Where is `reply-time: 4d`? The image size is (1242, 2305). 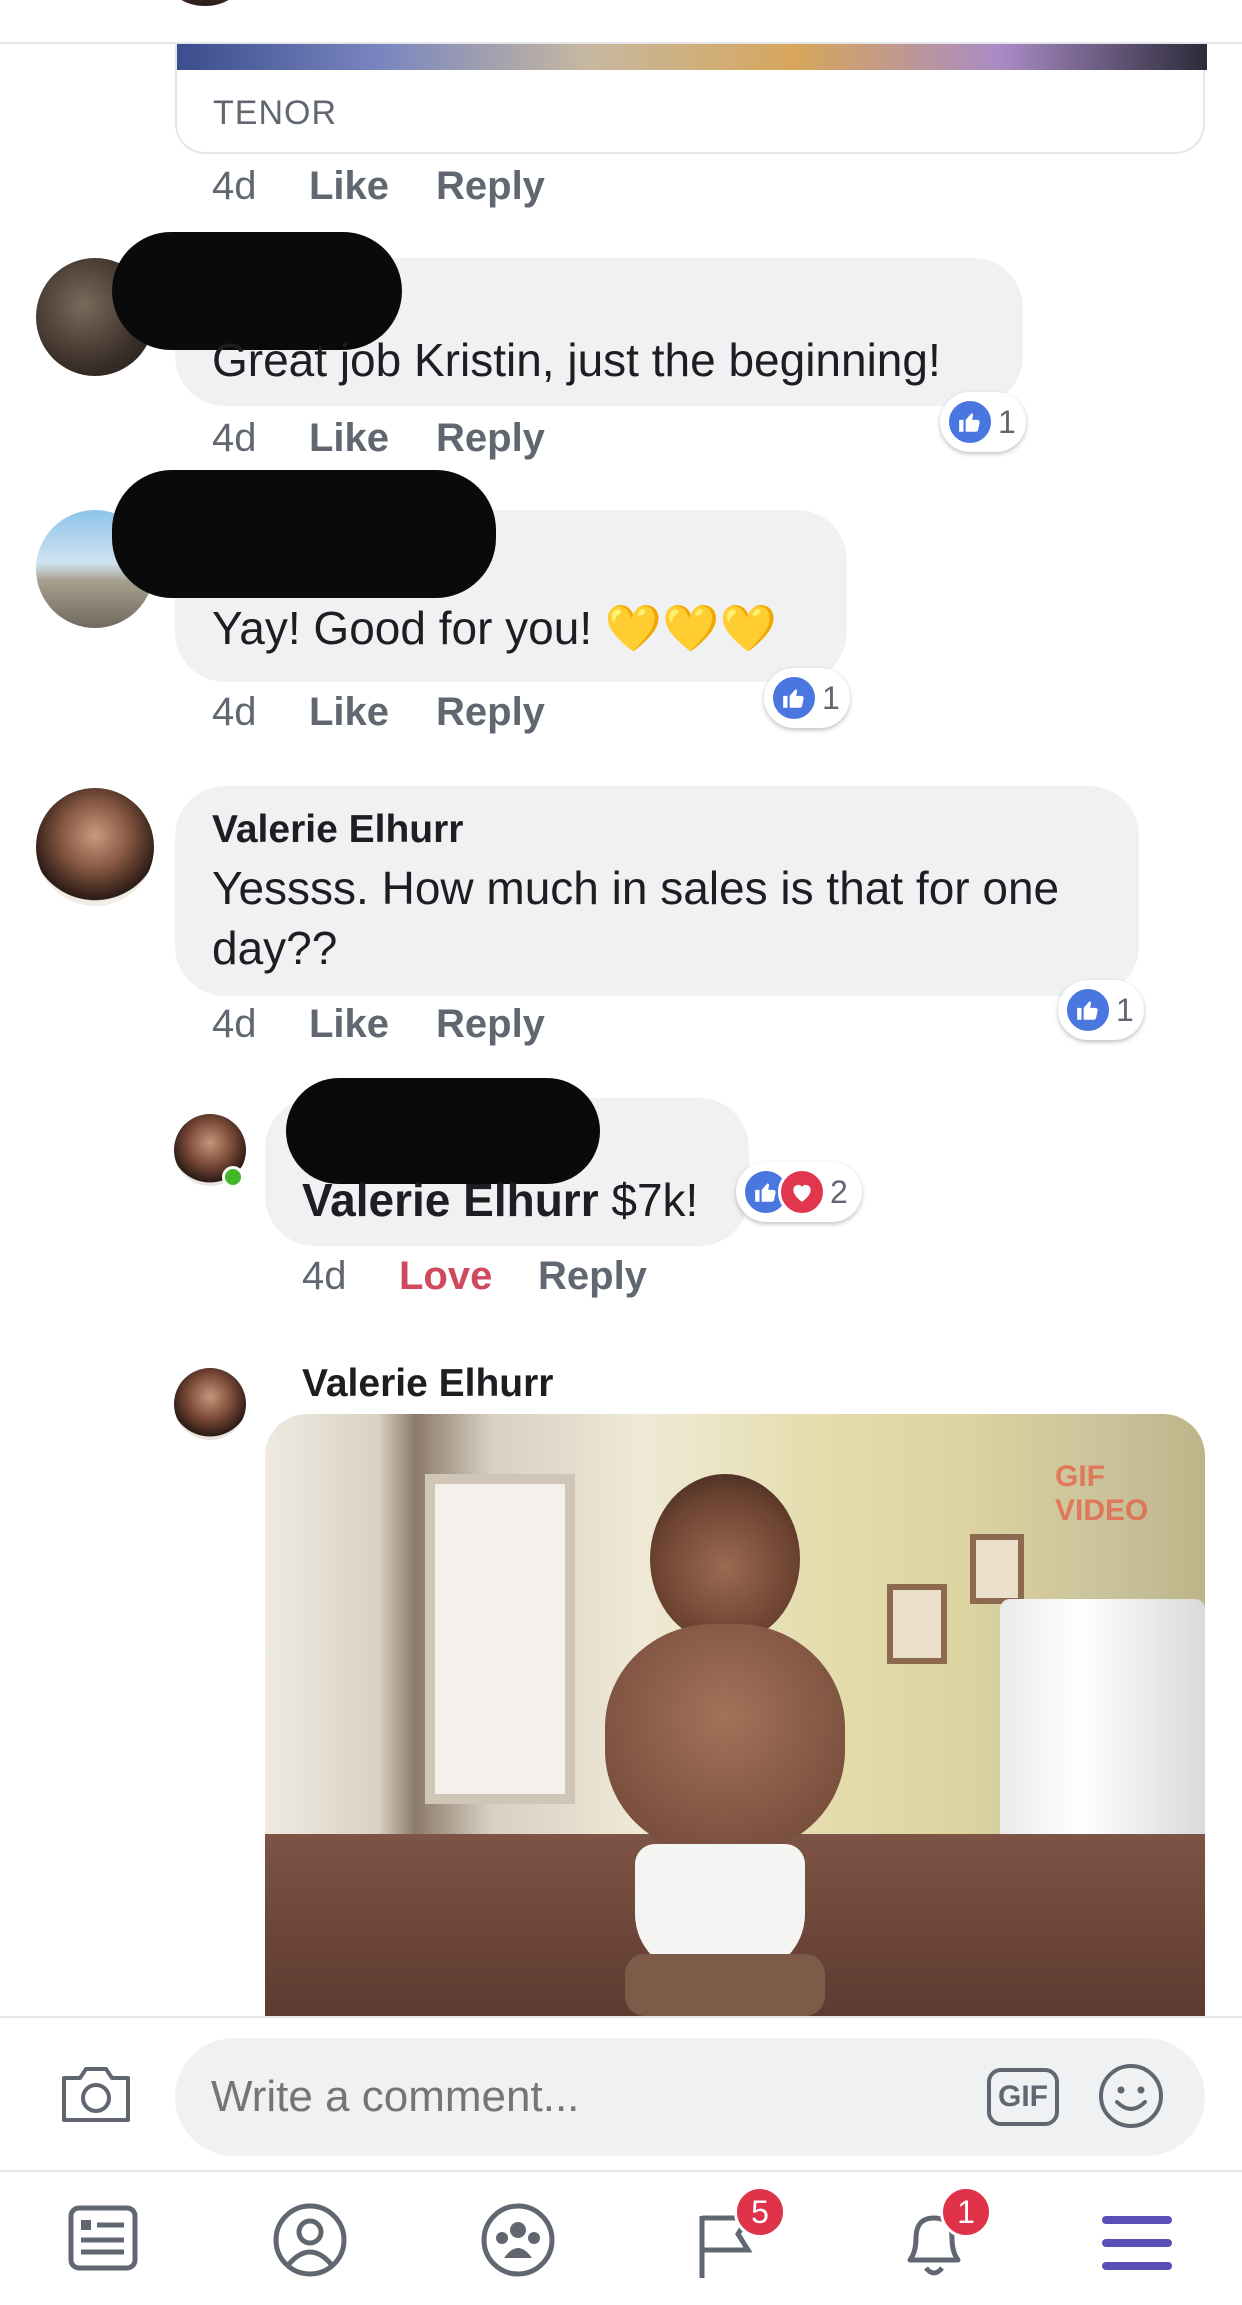 reply-time: 4d is located at coordinates (324, 1276).